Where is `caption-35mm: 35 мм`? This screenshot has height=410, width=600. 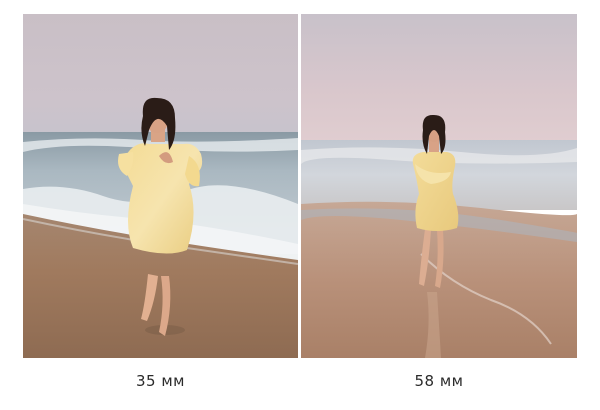
caption-35mm: 35 мм is located at coordinates (160, 381).